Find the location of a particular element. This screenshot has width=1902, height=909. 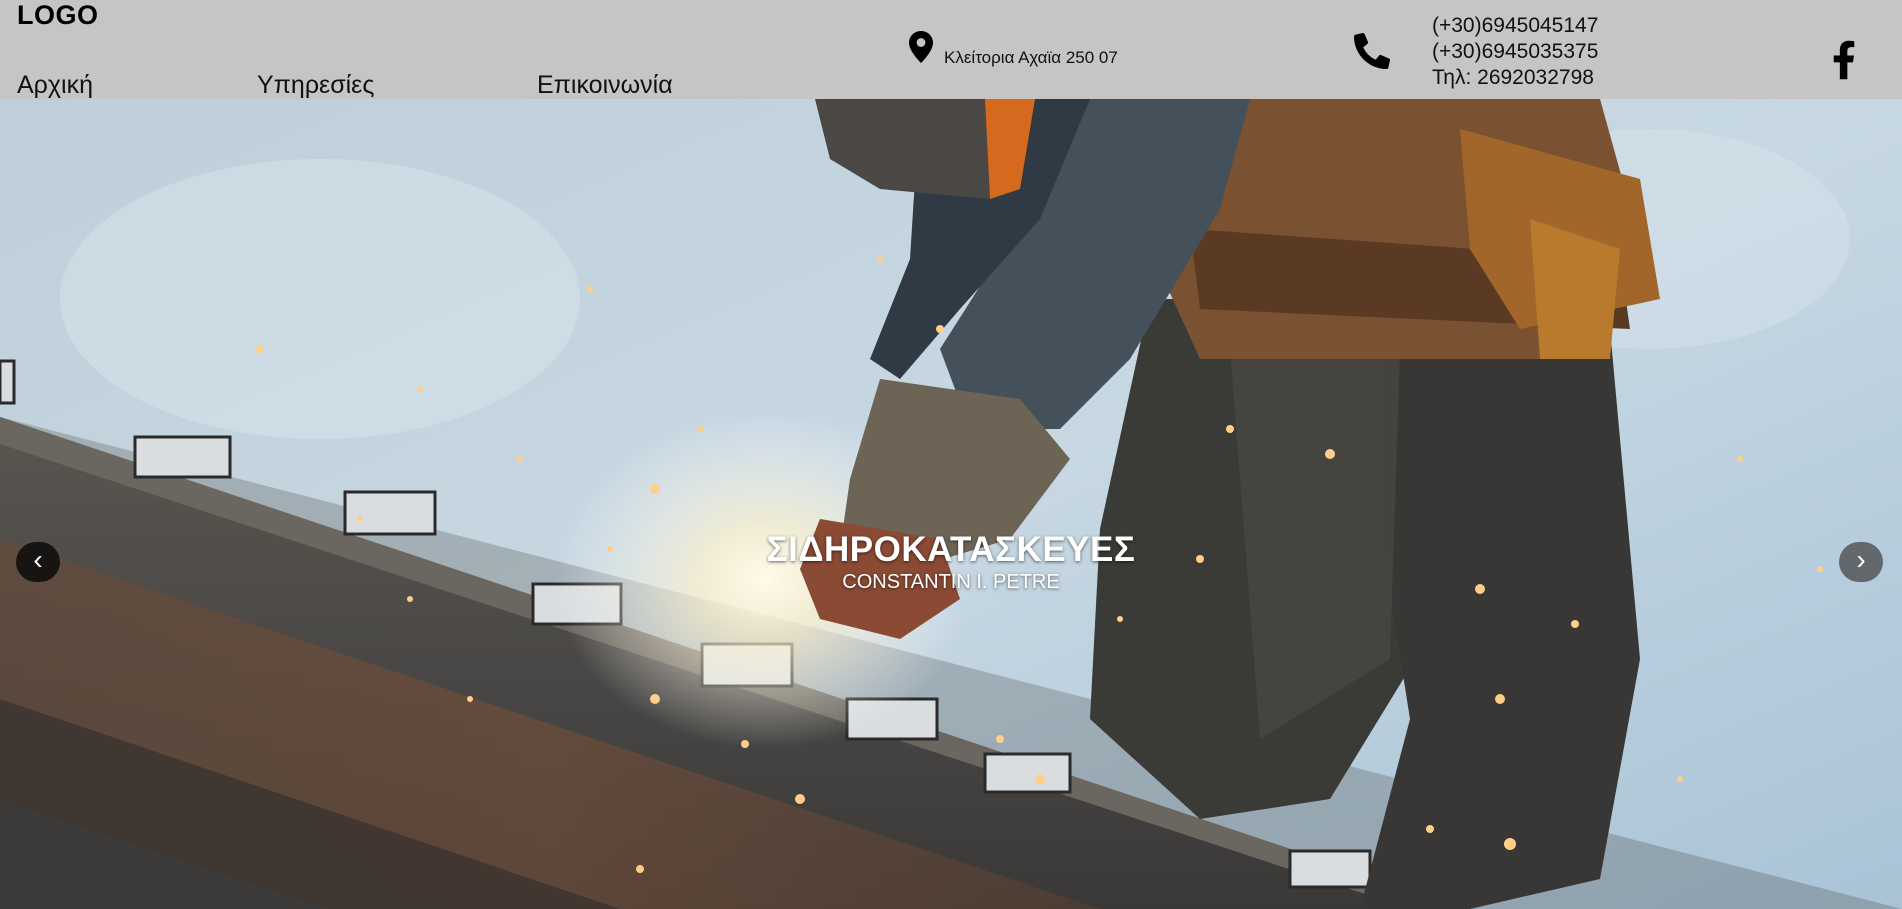

phone-number: (+30)6945045147 is located at coordinates (1515, 26).